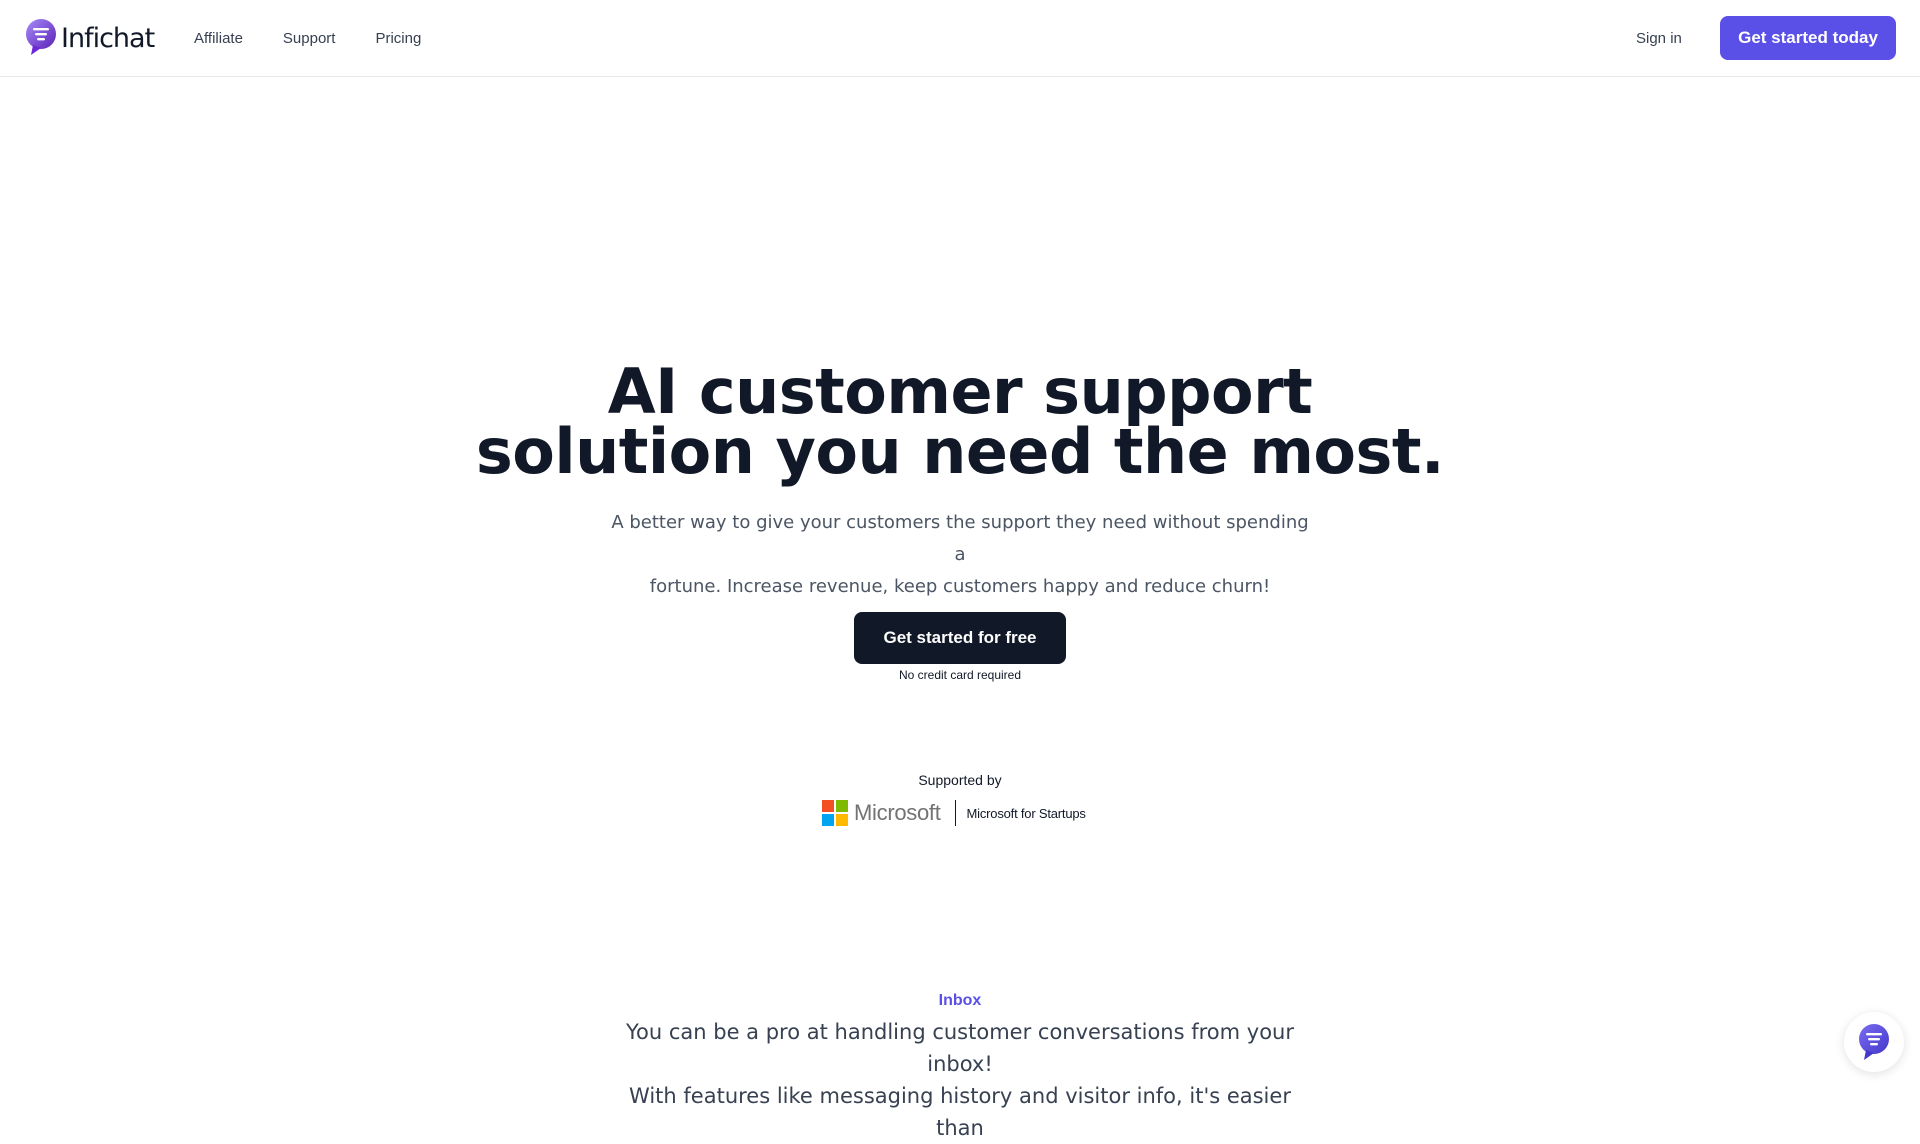  I want to click on no-credit-card-note: No credit card required, so click(960, 675).